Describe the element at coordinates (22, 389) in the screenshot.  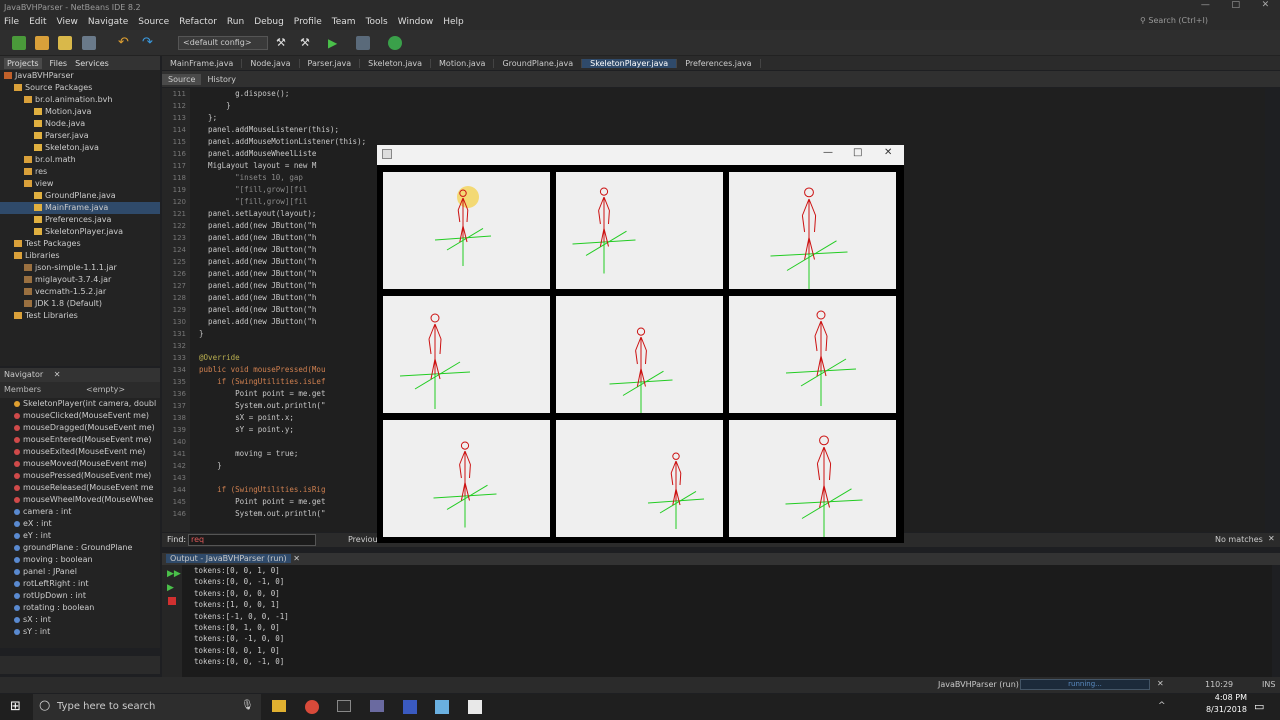
I see `members-select: Members` at that location.